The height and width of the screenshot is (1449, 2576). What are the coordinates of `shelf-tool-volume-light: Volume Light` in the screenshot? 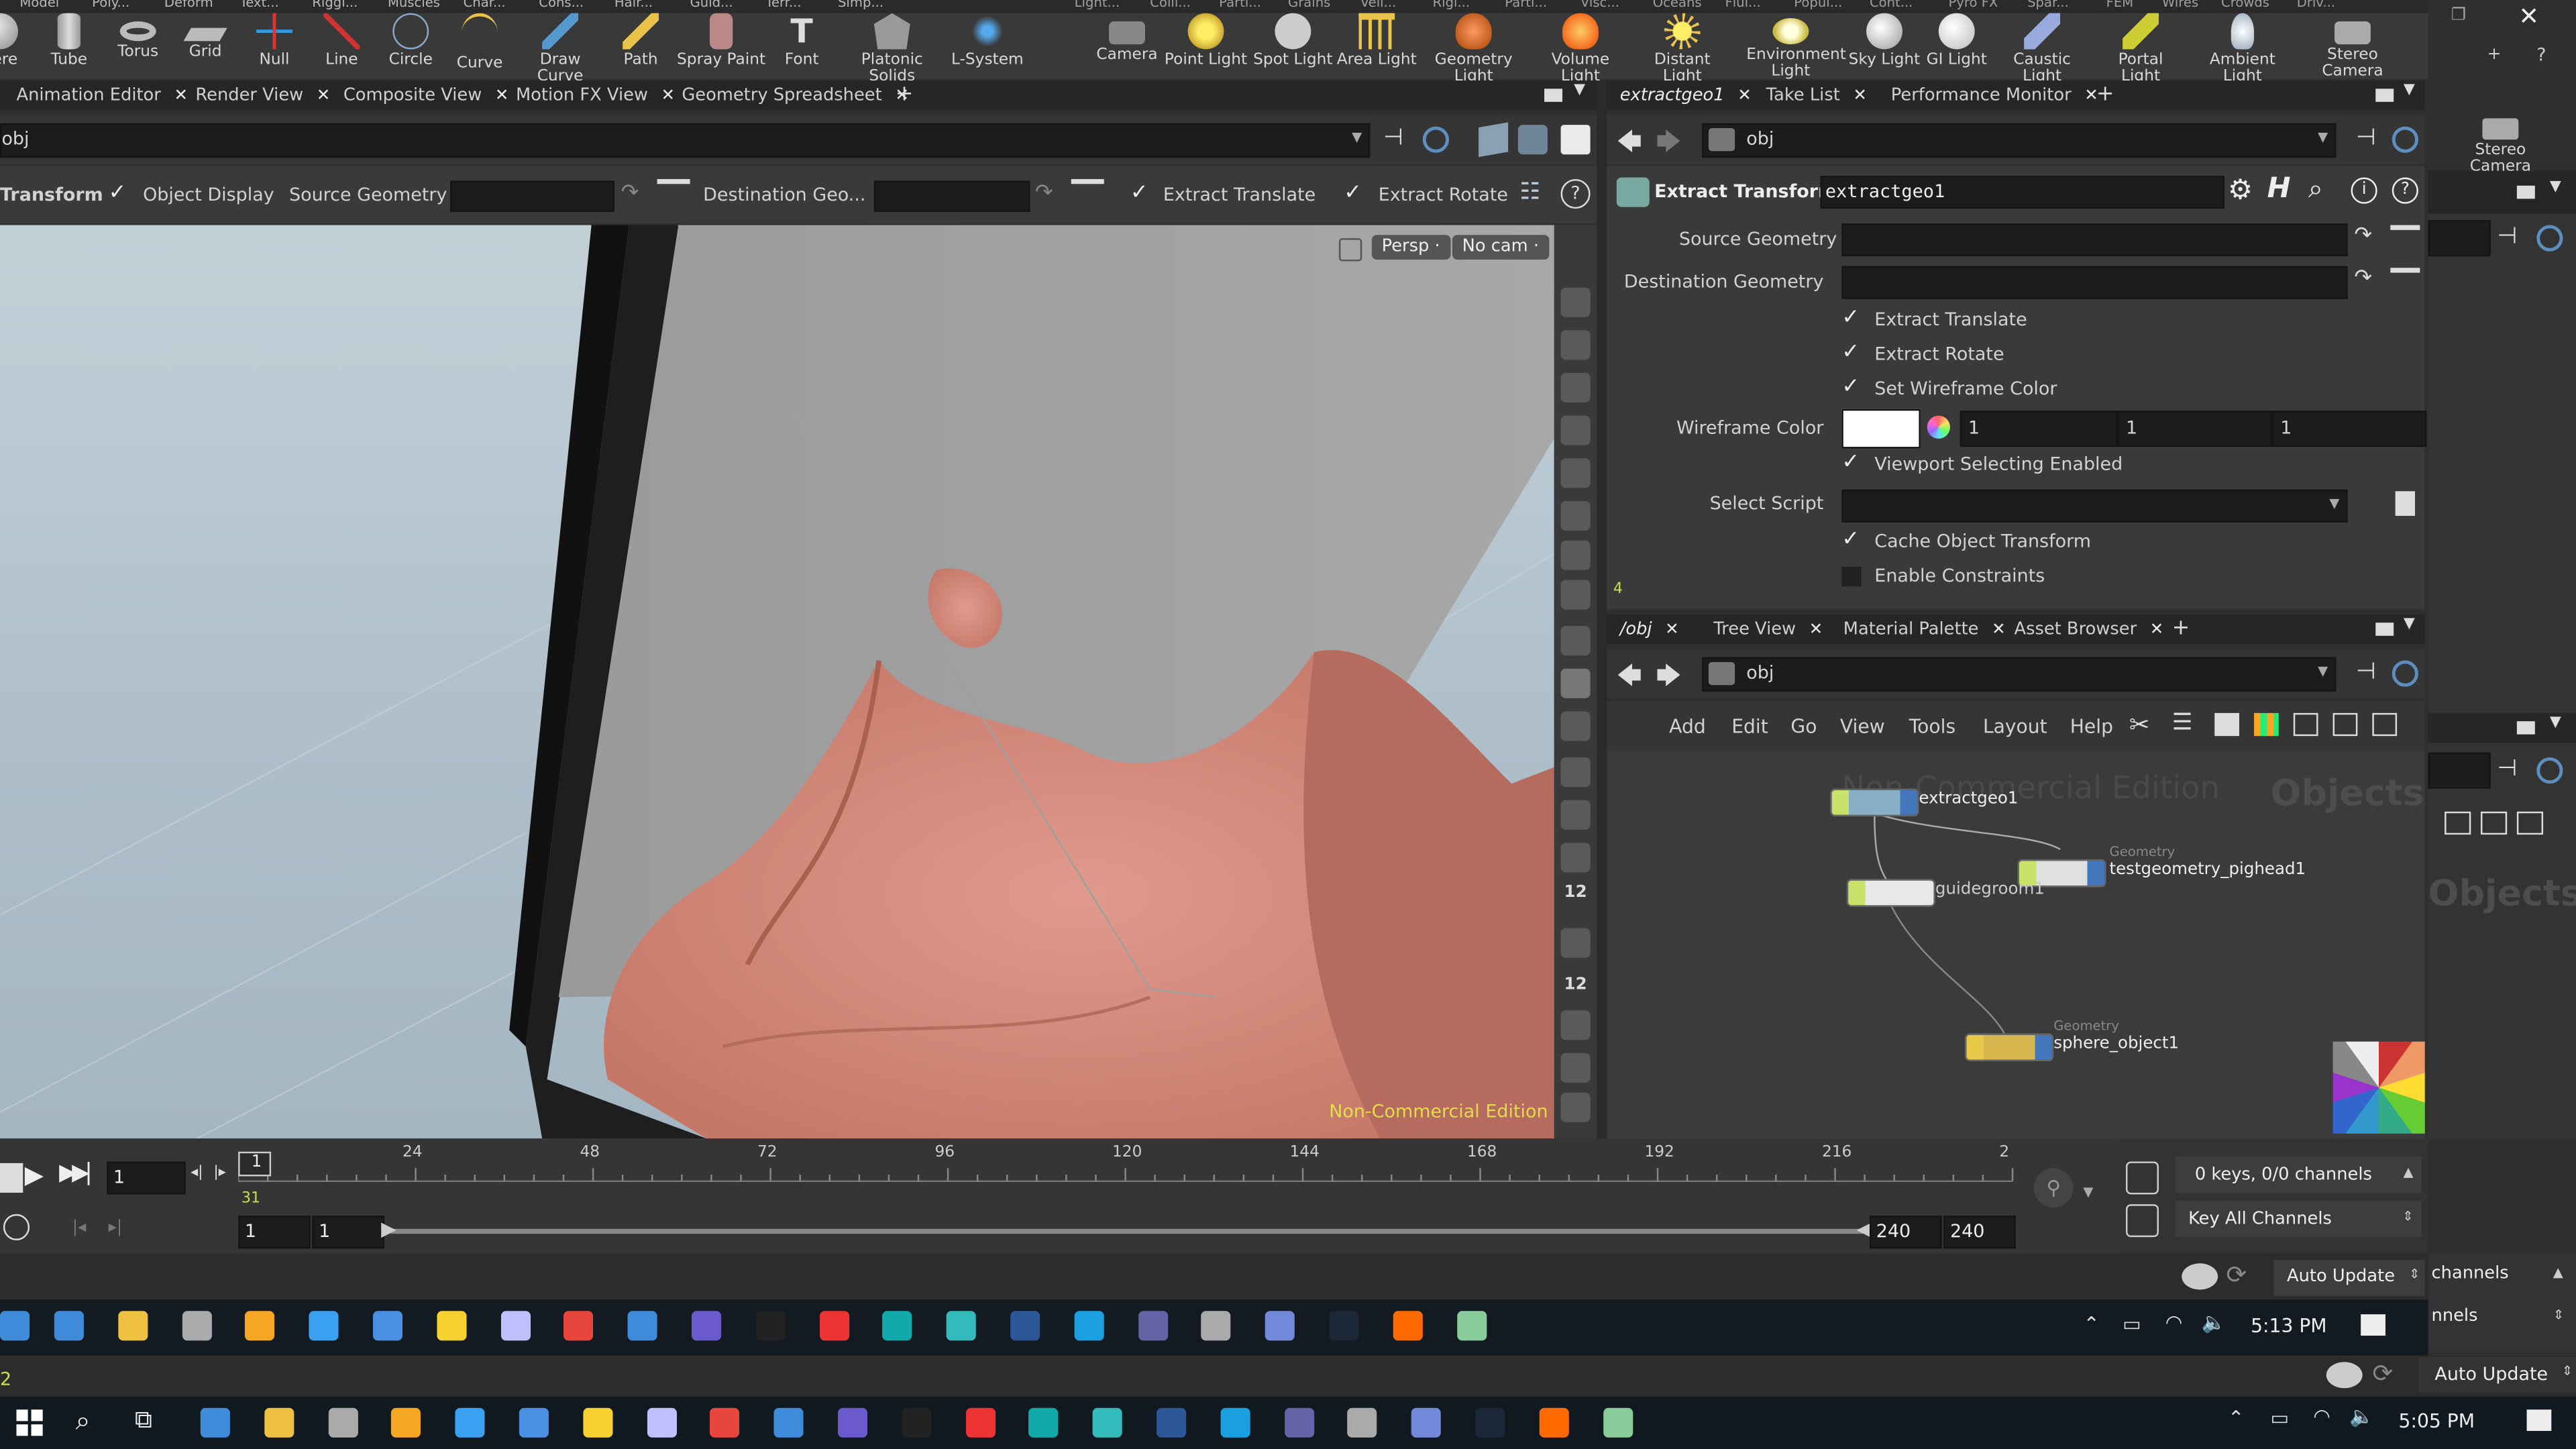 It's located at (1580, 49).